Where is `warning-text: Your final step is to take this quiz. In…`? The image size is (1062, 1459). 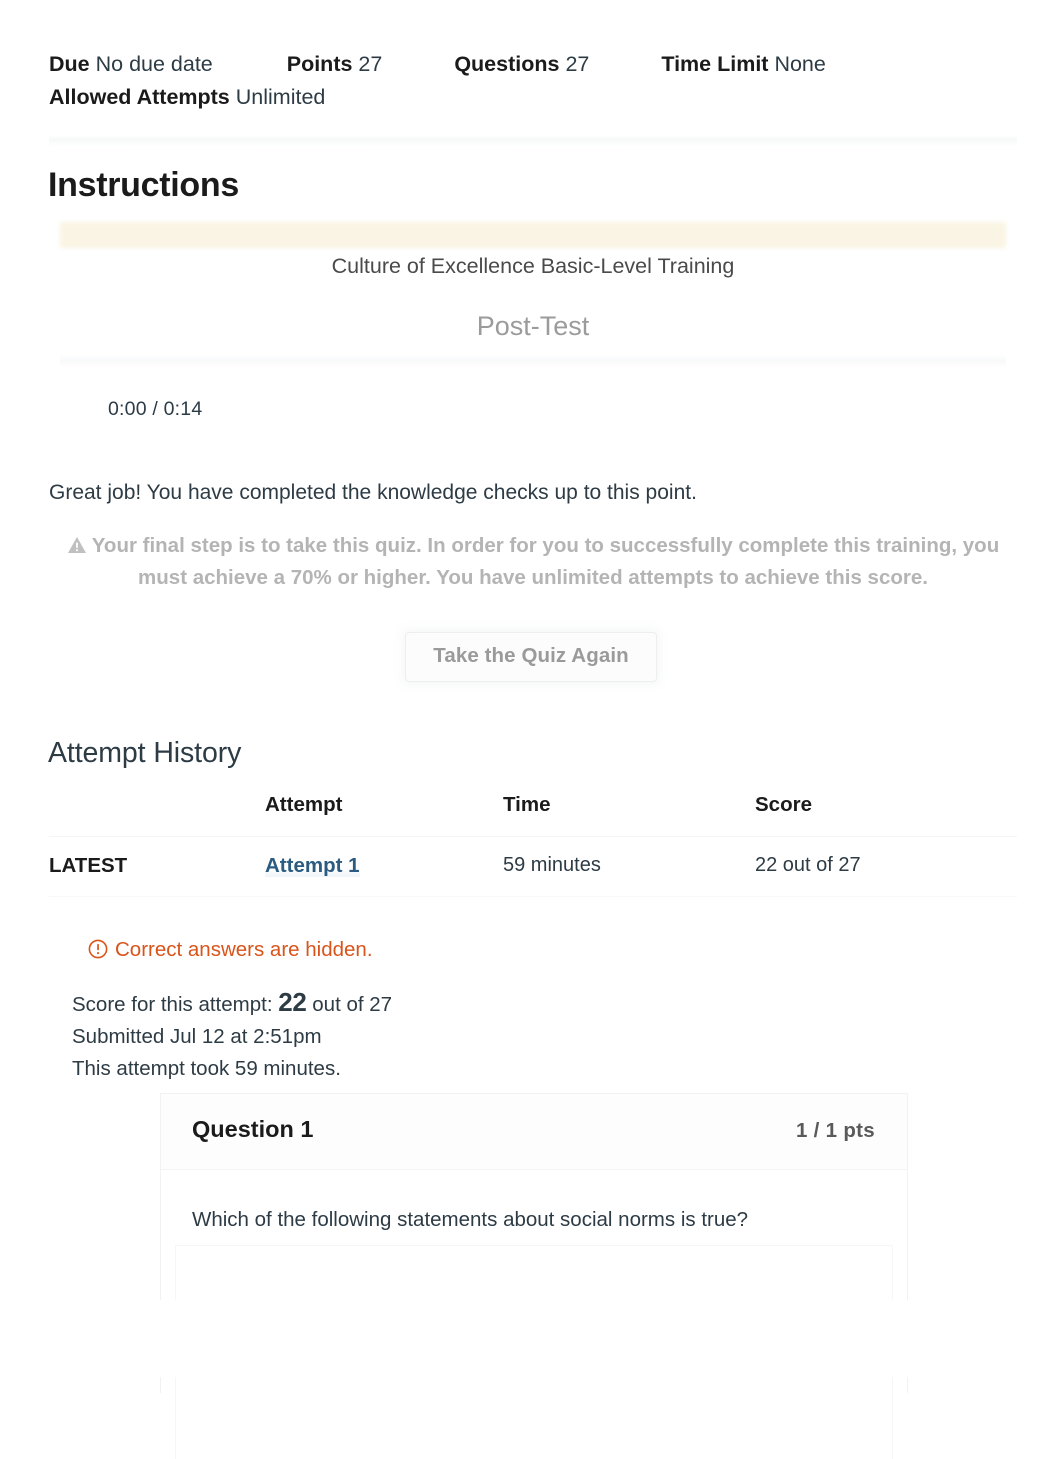
warning-text: Your final step is to take this quiz. In… is located at coordinates (545, 561).